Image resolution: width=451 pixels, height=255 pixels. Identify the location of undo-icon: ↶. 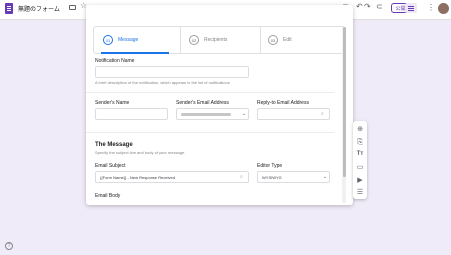
(359, 7).